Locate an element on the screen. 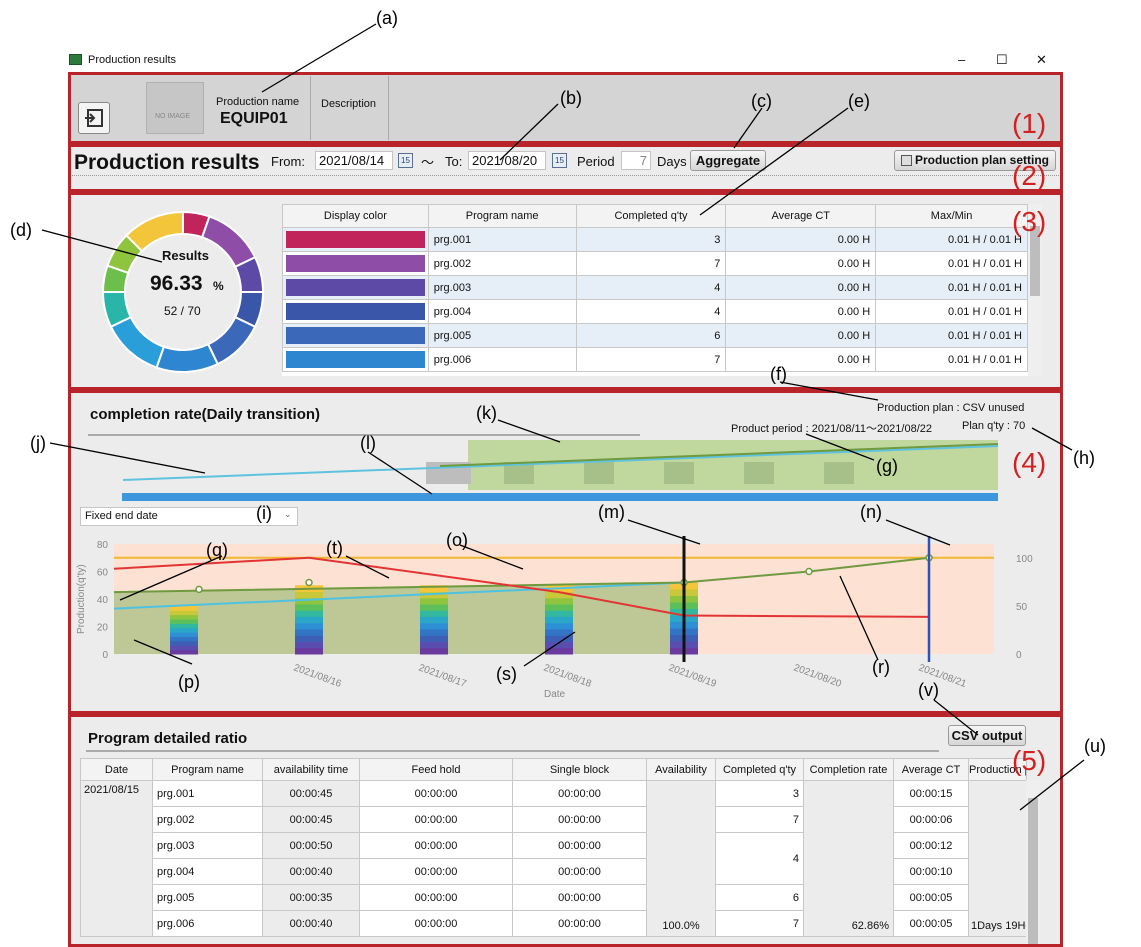  callout-b: (b) is located at coordinates (571, 98).